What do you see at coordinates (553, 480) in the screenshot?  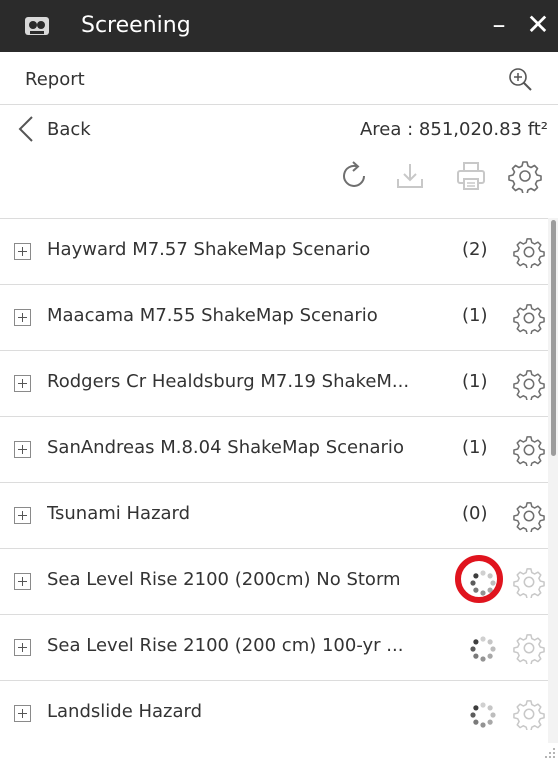 I see `scrollbar` at bounding box center [553, 480].